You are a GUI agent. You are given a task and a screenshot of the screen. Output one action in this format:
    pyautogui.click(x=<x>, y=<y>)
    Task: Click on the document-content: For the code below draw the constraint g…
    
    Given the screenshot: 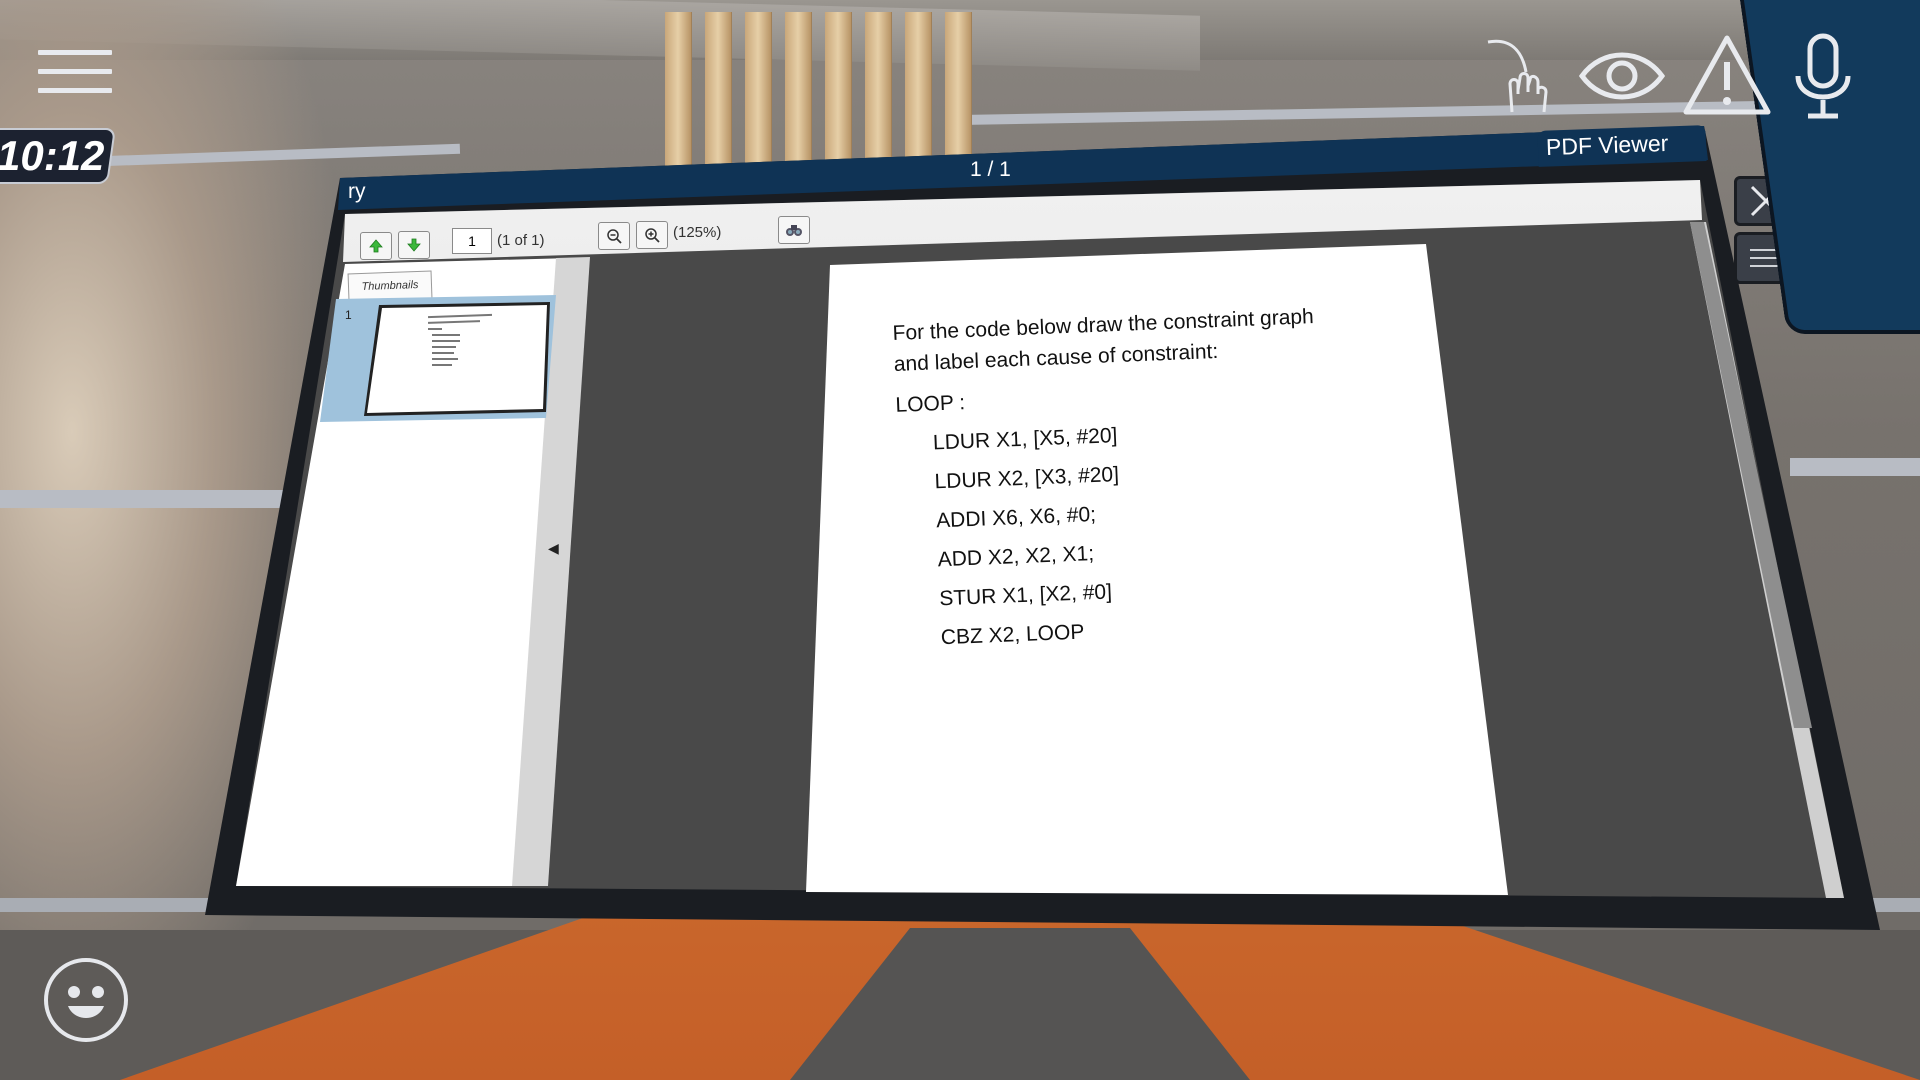 What is the action you would take?
    pyautogui.click(x=1109, y=478)
    